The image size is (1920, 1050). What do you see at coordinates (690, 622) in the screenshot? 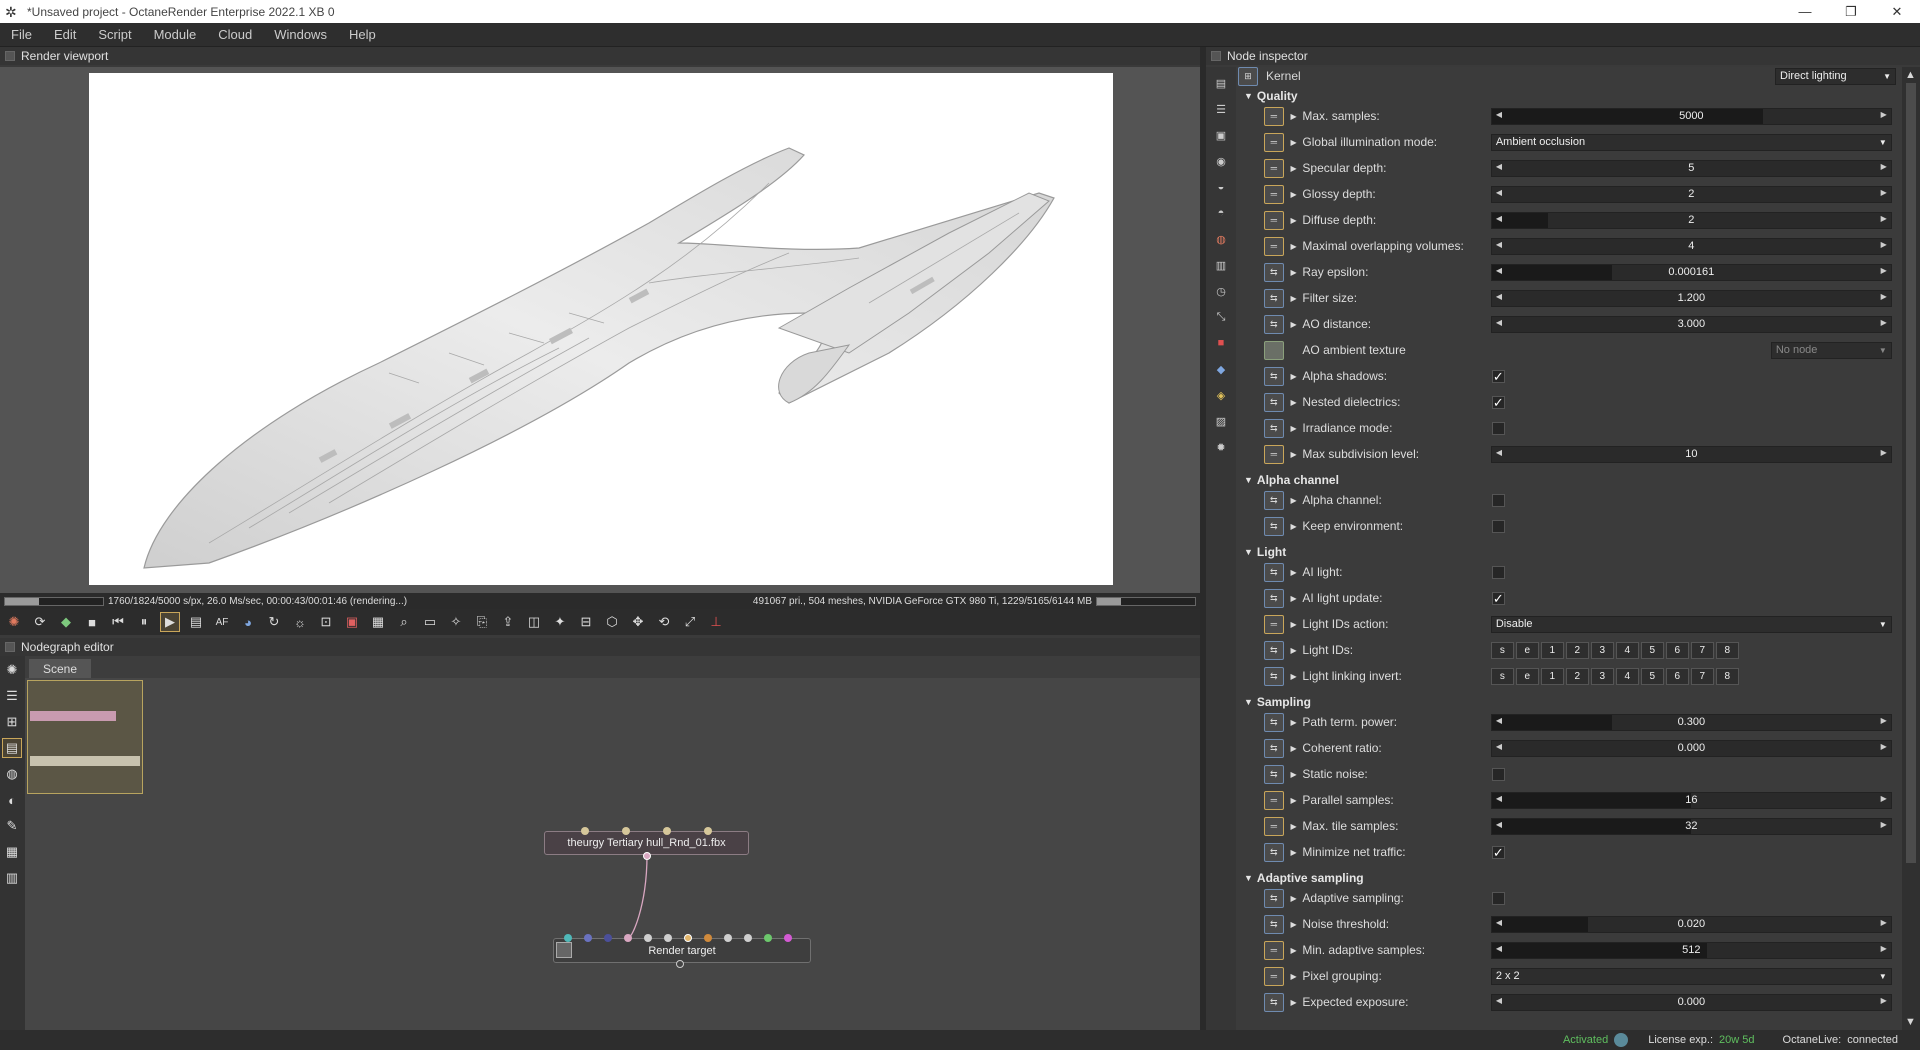
I see `fullscreen-icon: ⤢` at bounding box center [690, 622].